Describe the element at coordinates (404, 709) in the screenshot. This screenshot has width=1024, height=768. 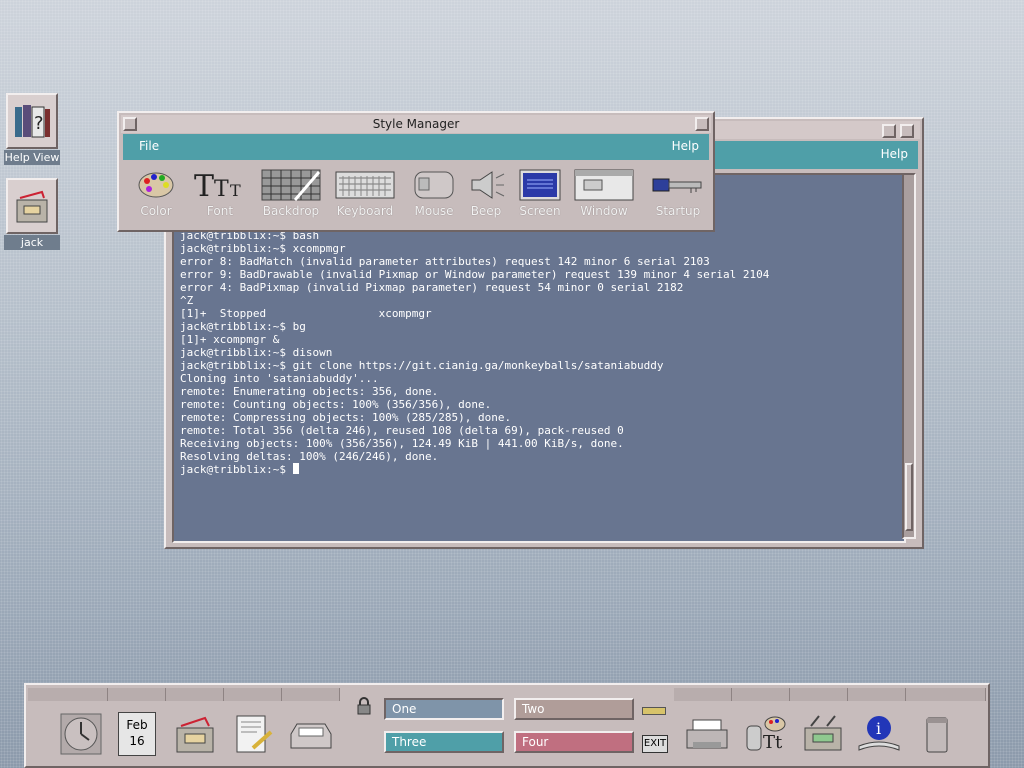
I see `workspace-label: One` at that location.